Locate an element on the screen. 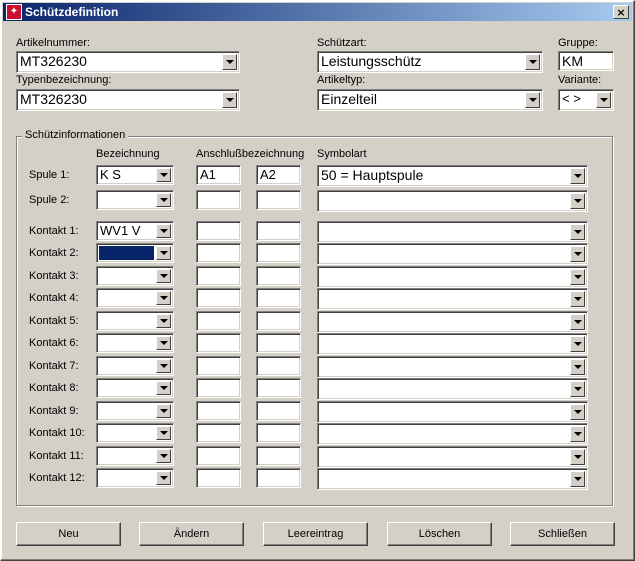 This screenshot has width=635, height=561. close-button: × is located at coordinates (621, 12).